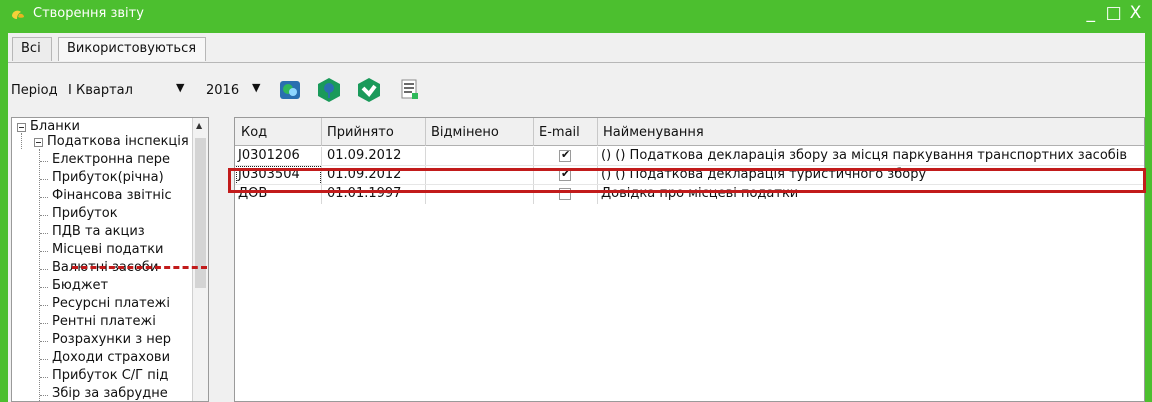  What do you see at coordinates (576, 62) in the screenshot?
I see `tabs-divider` at bounding box center [576, 62].